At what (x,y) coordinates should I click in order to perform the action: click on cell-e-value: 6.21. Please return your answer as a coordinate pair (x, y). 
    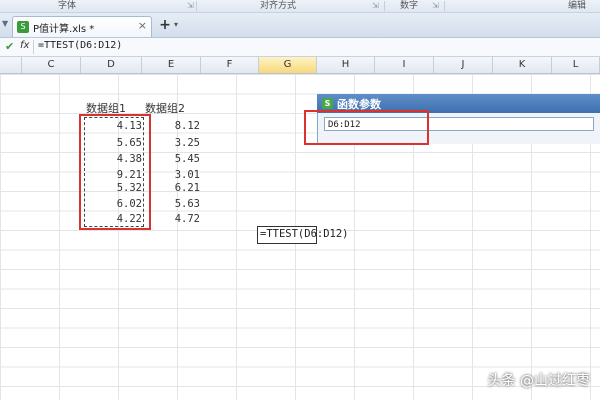
    Looking at the image, I should click on (175, 188).